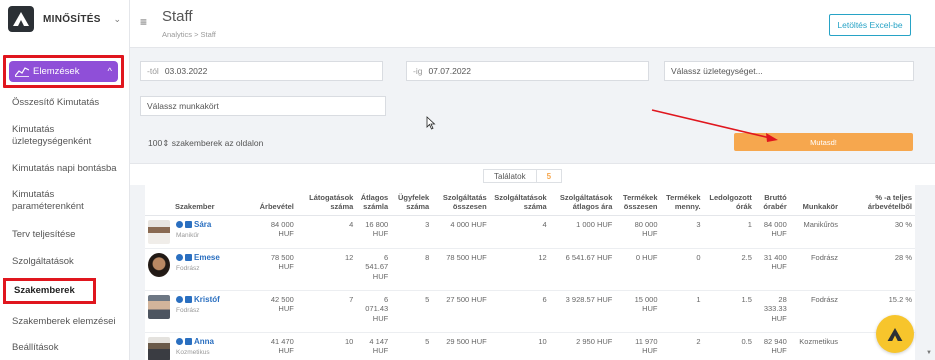 This screenshot has height=360, width=935. Describe the element at coordinates (68, 169) in the screenshot. I see `sidebar-item-napi: Kimutatás napi bontásba` at that location.